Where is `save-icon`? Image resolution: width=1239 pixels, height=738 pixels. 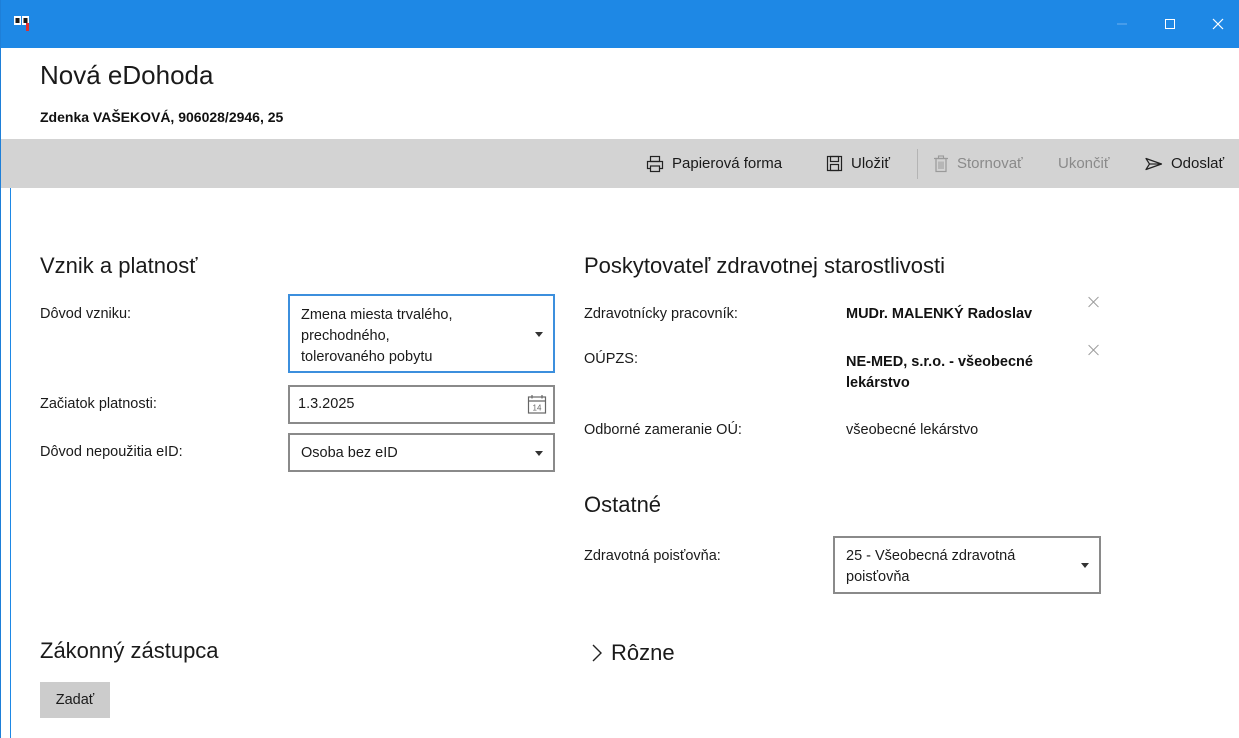
save-icon is located at coordinates (834, 163).